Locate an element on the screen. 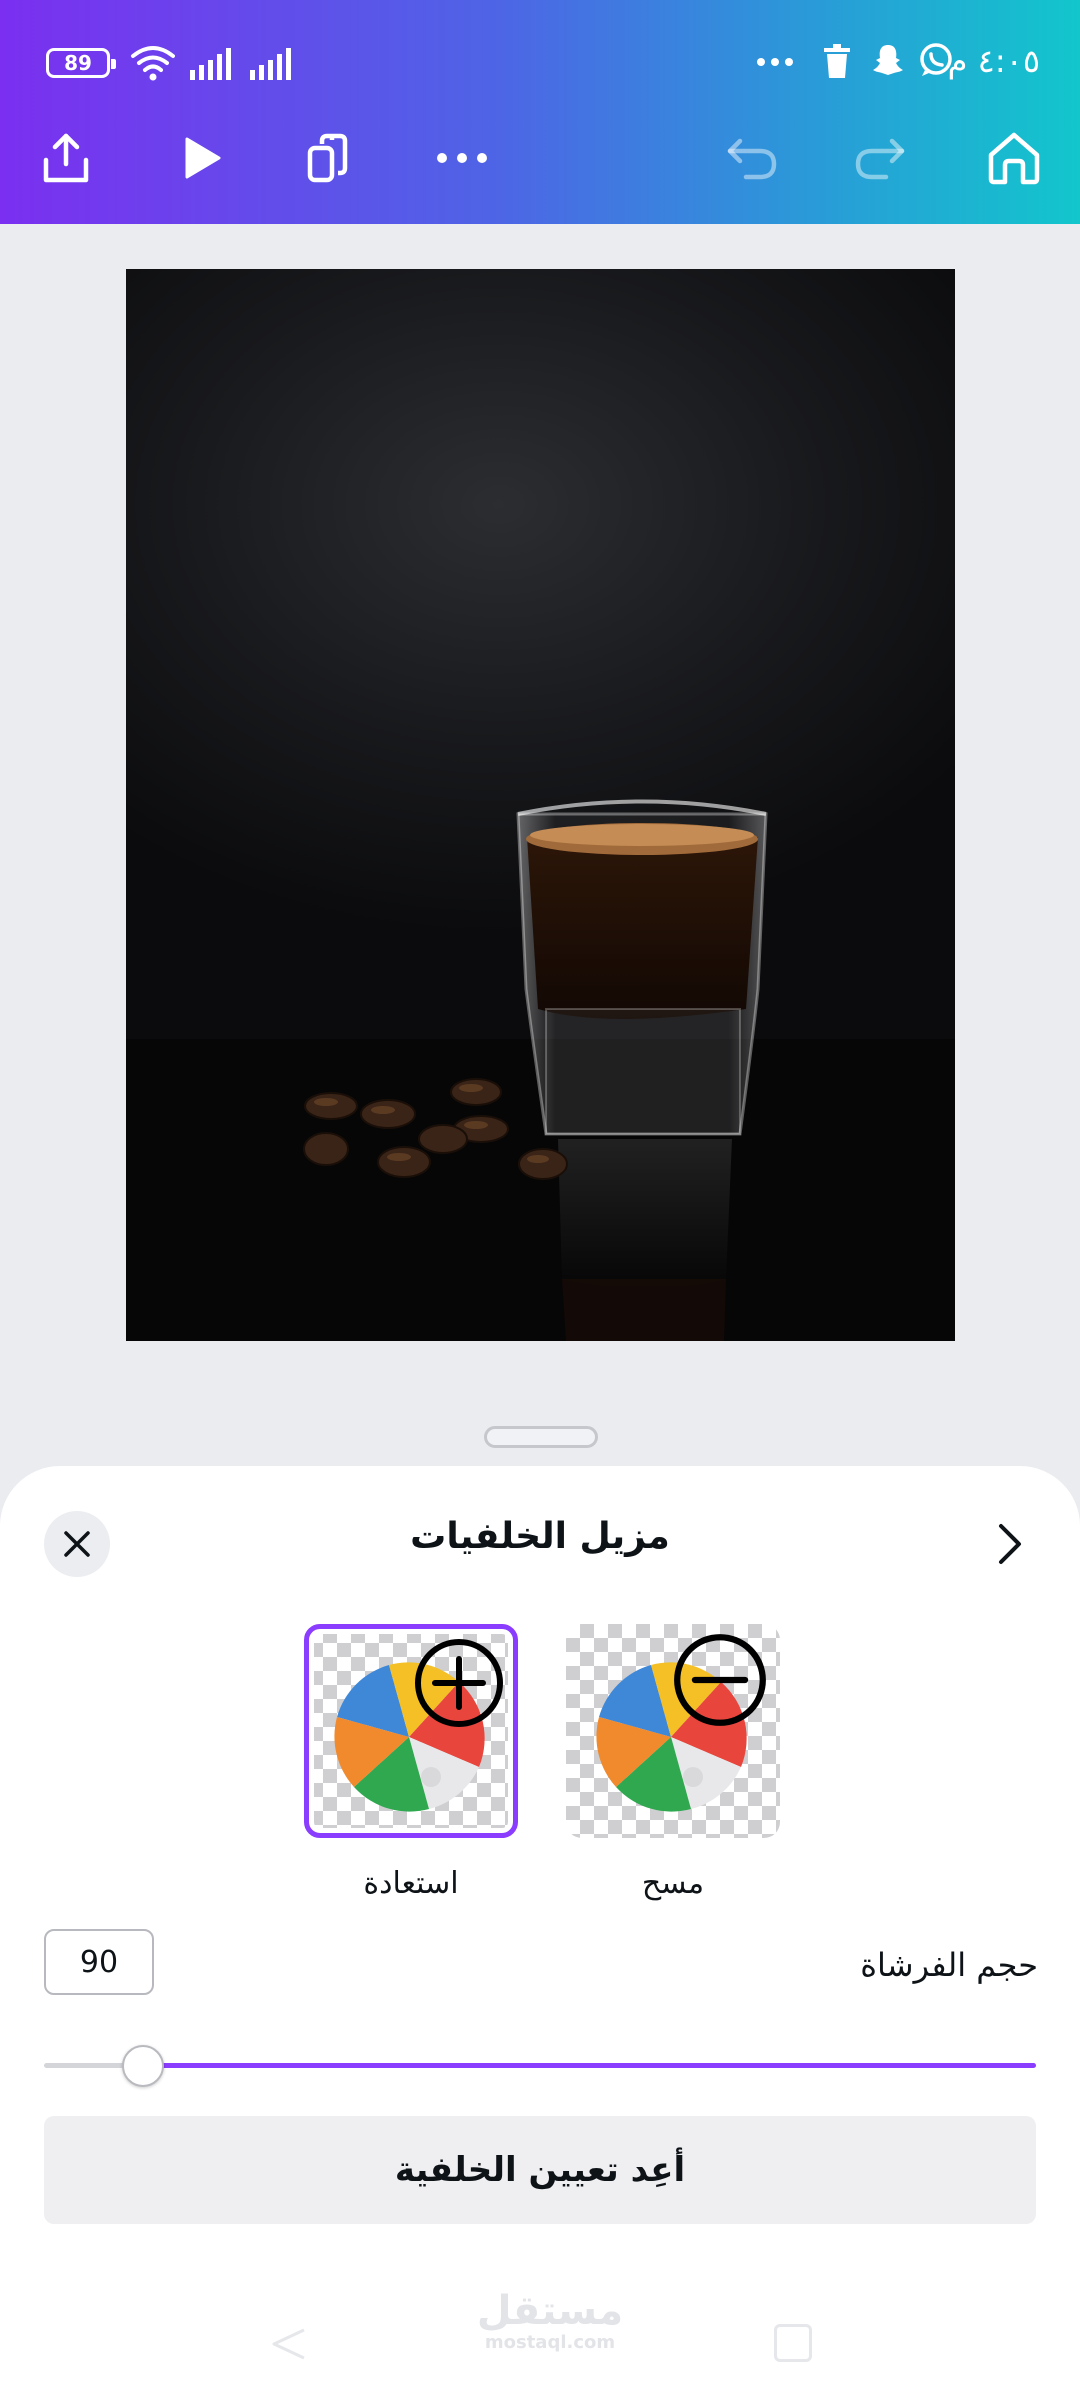 The image size is (1080, 2400). erase-tool-label: مسح is located at coordinates (673, 1883).